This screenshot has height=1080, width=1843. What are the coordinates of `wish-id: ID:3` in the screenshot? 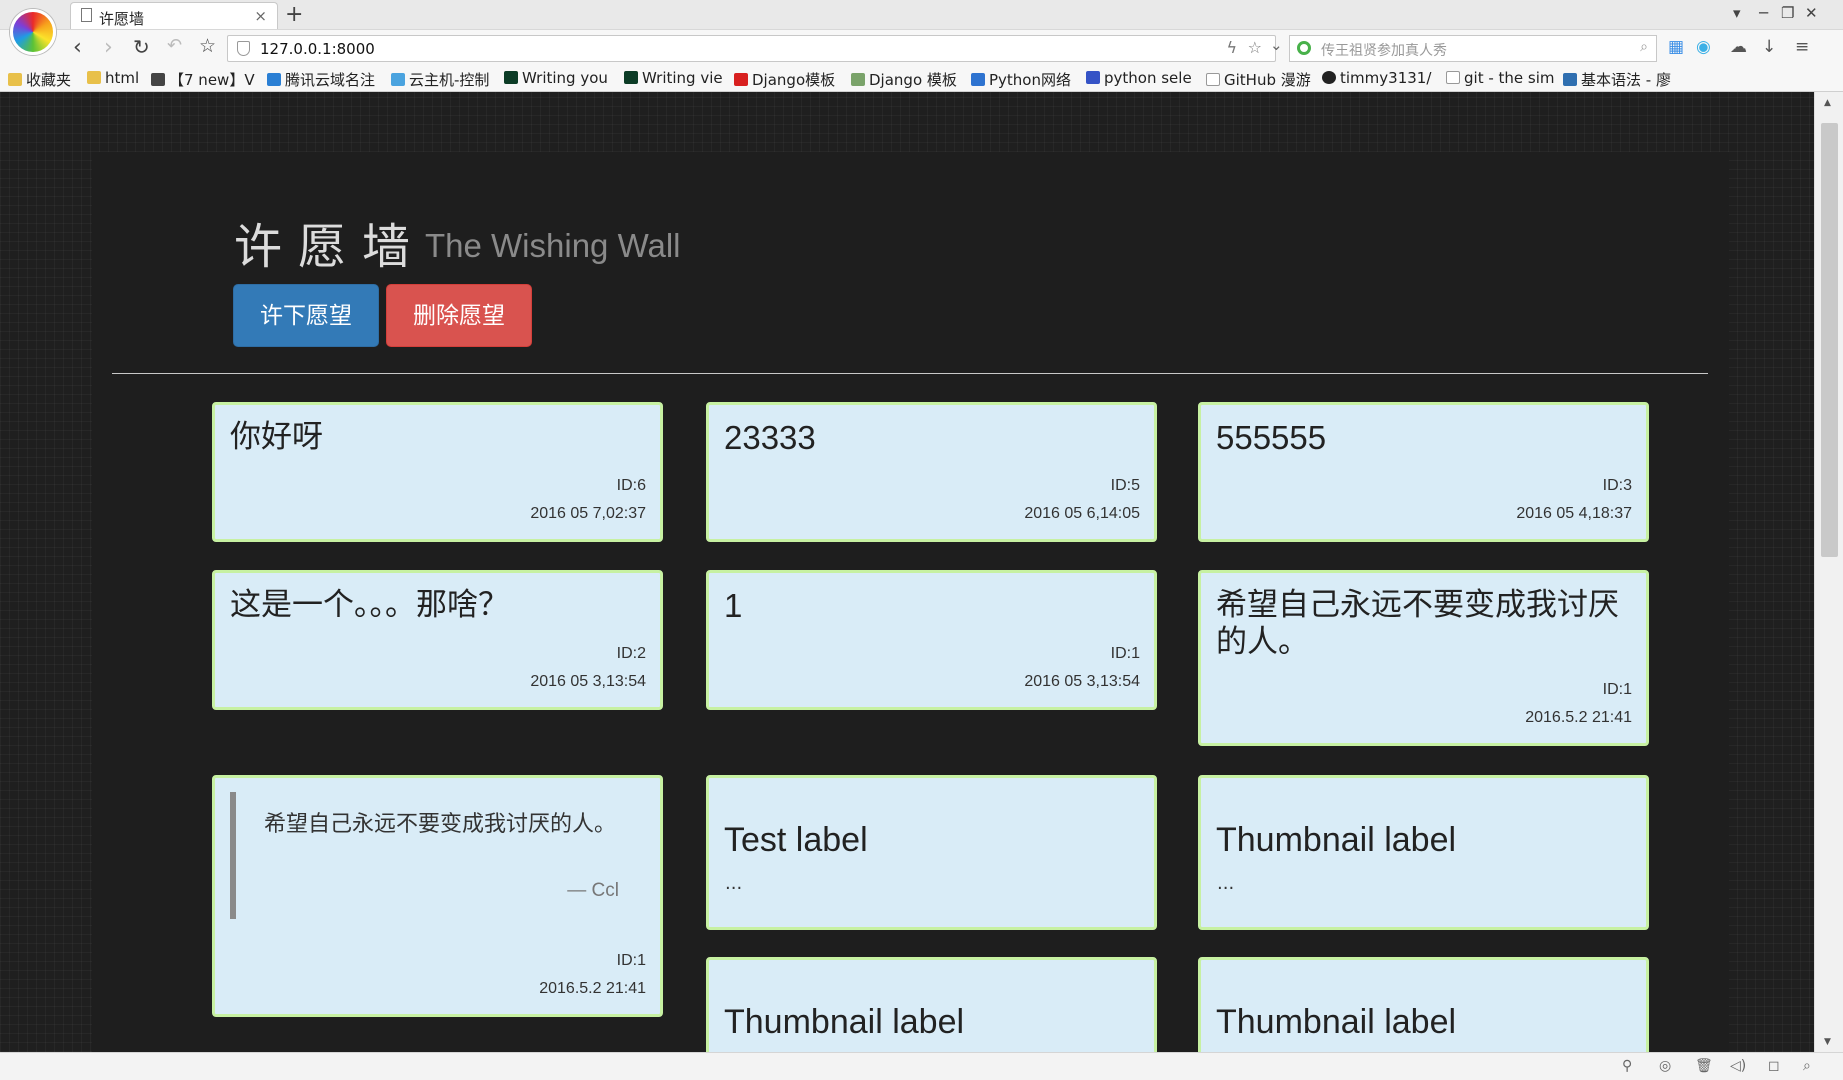 It's located at (1617, 485).